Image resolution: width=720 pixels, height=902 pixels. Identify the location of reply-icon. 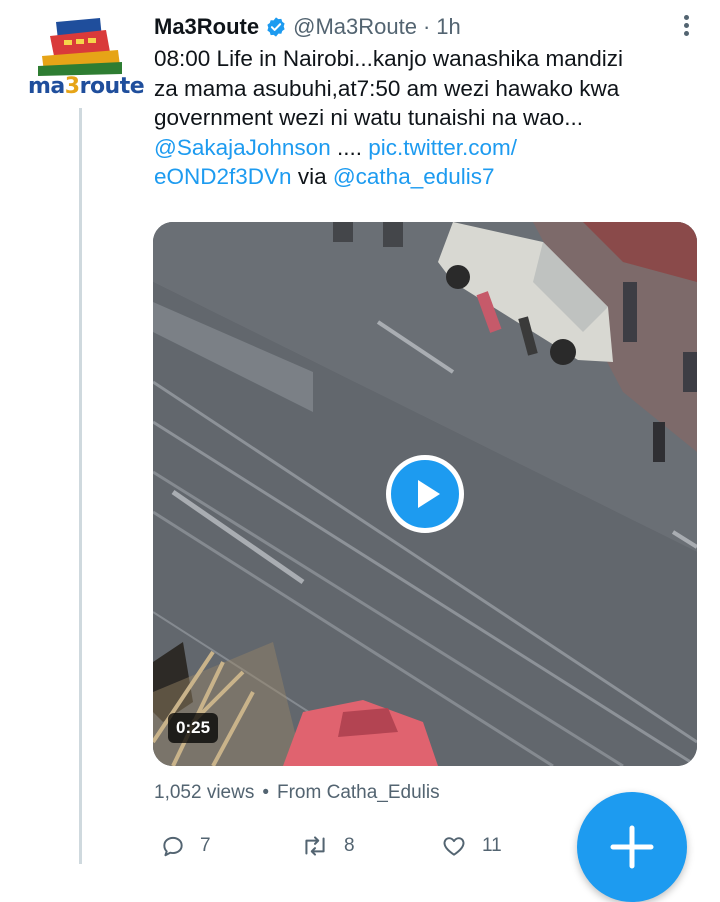
(173, 846).